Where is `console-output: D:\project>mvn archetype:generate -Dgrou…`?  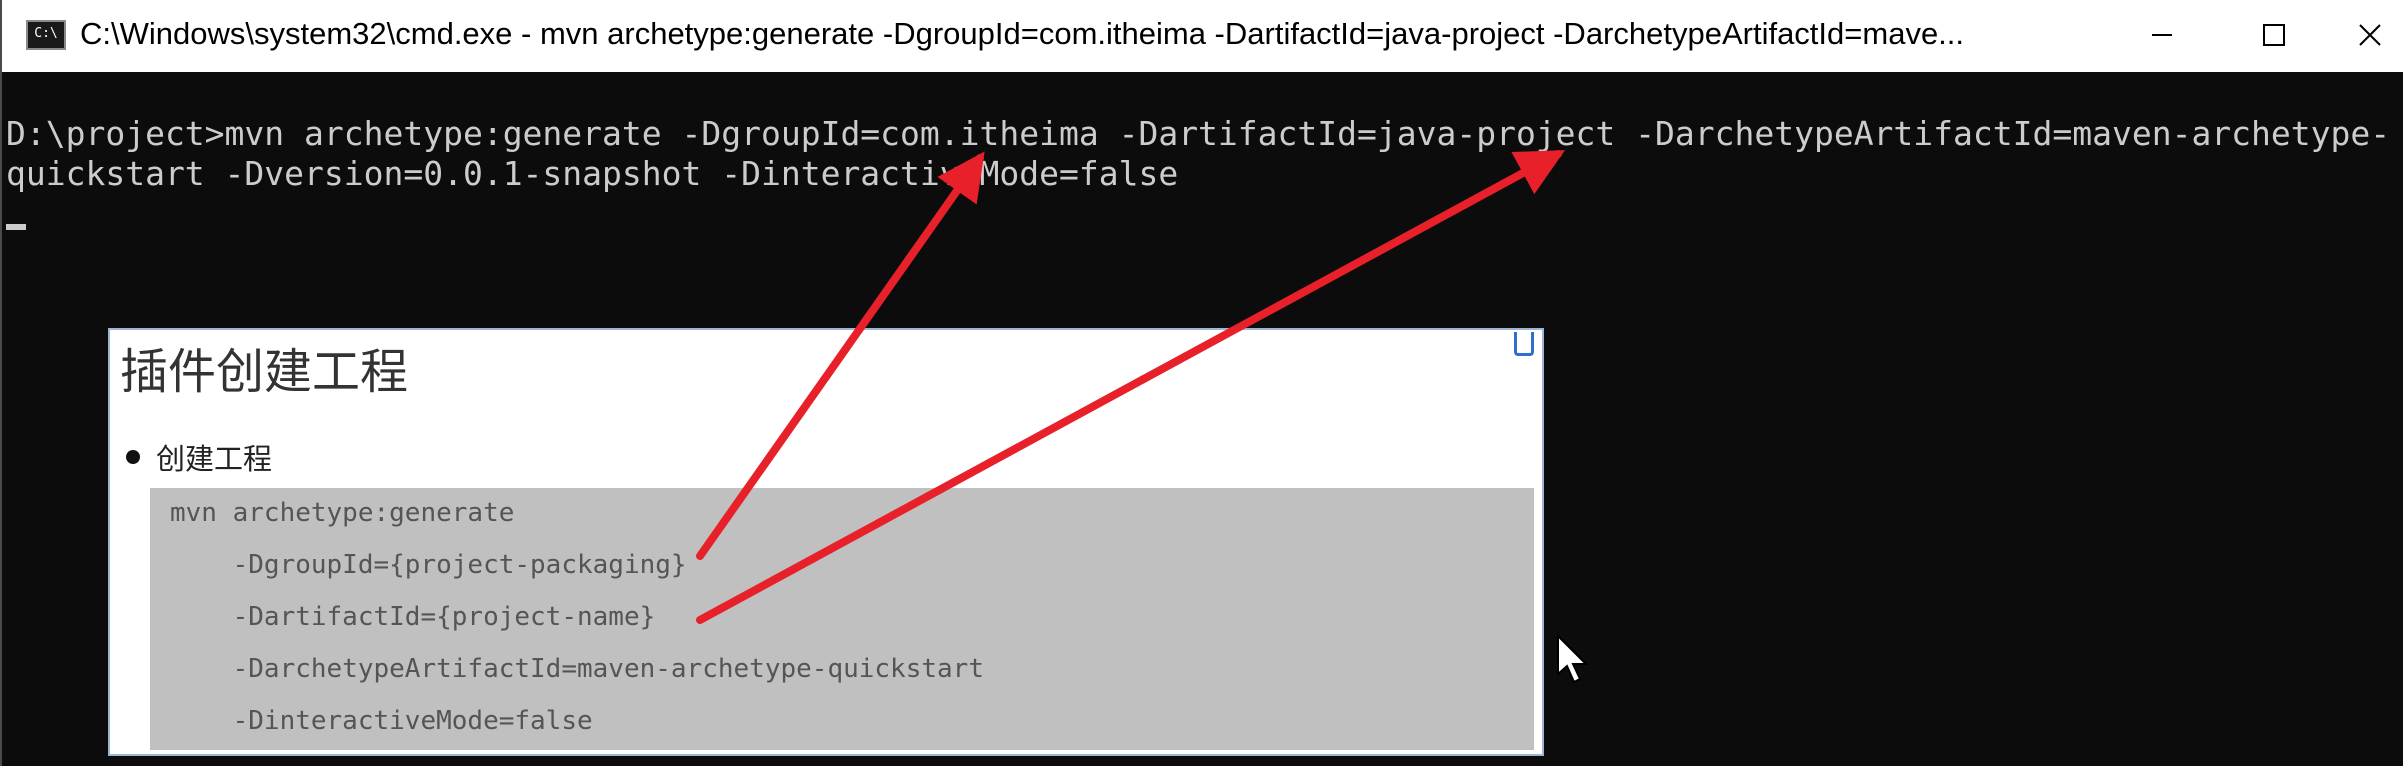
console-output: D:\project>mvn archetype:generate -Dgrou… is located at coordinates (1198, 154).